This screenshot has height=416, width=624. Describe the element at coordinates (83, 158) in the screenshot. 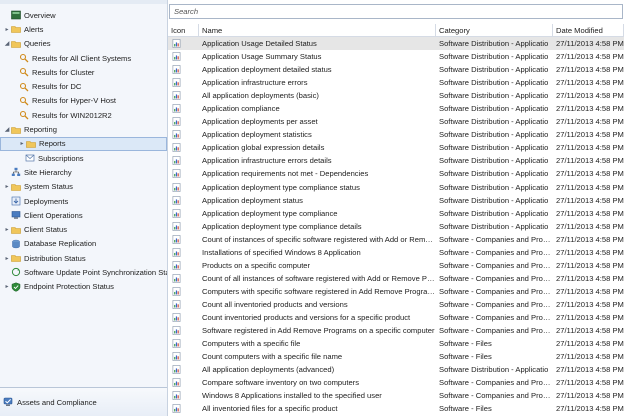

I see `nav-item-subscriptions: Subscriptions` at that location.